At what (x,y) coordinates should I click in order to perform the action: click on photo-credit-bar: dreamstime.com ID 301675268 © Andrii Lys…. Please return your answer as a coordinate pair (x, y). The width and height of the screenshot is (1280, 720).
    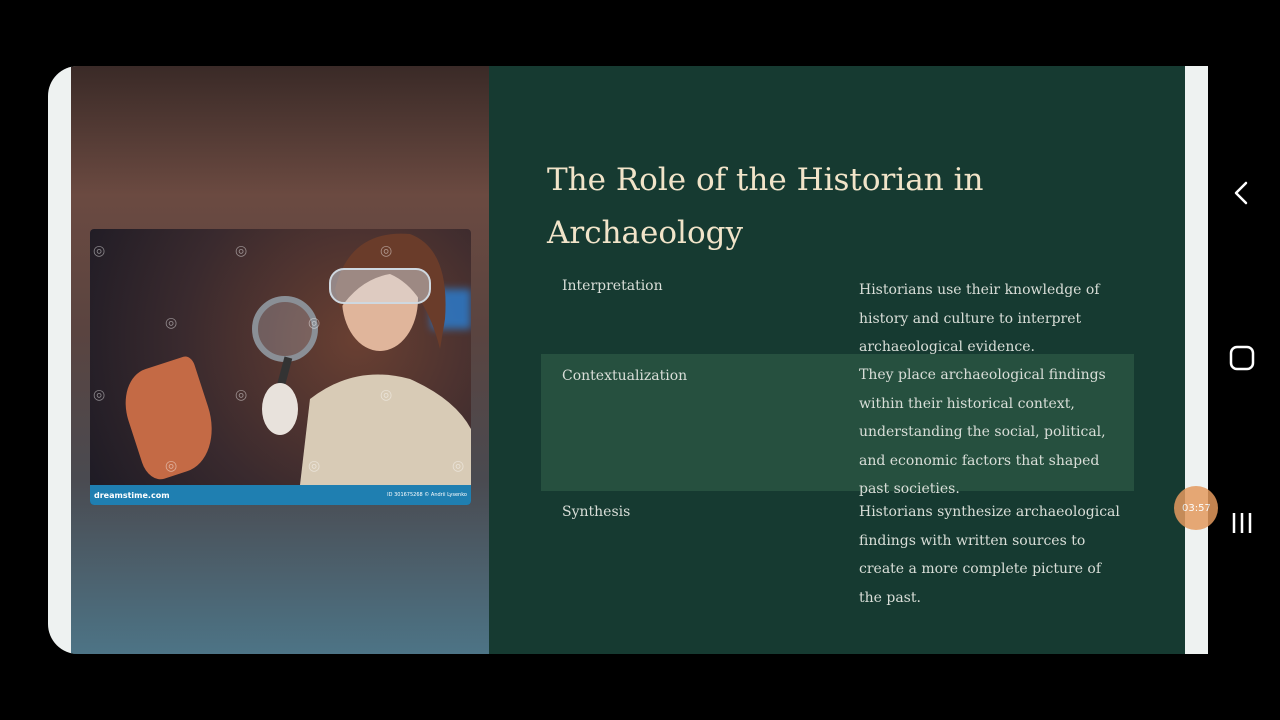
    Looking at the image, I should click on (280, 495).